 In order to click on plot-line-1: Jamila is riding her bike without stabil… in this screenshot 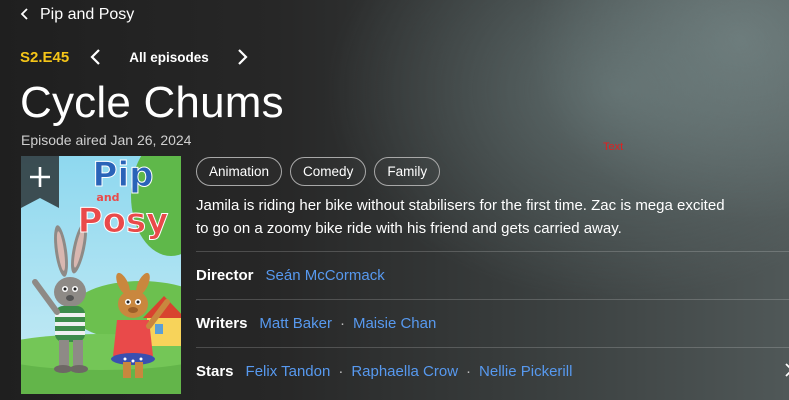, I will do `click(460, 205)`.